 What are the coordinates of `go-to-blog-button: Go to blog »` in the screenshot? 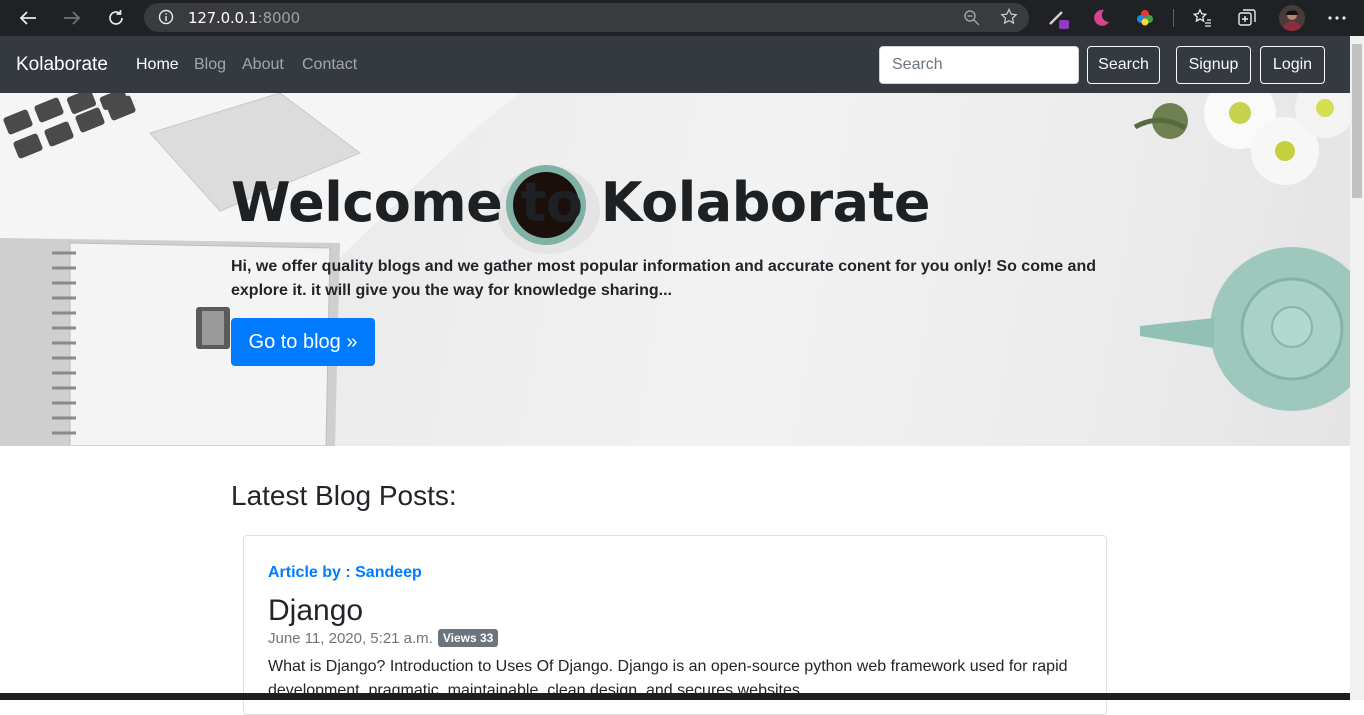 It's located at (303, 342).